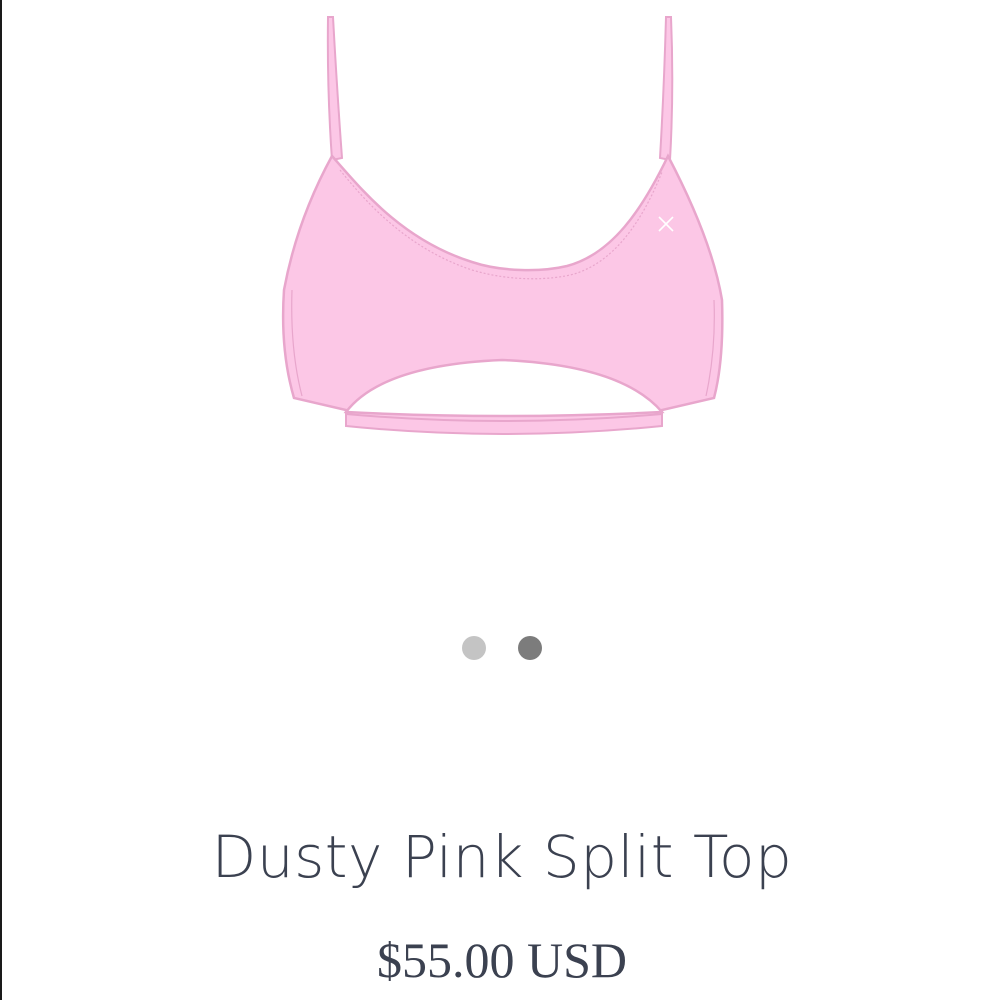  What do you see at coordinates (502, 648) in the screenshot?
I see `carousel-dots` at bounding box center [502, 648].